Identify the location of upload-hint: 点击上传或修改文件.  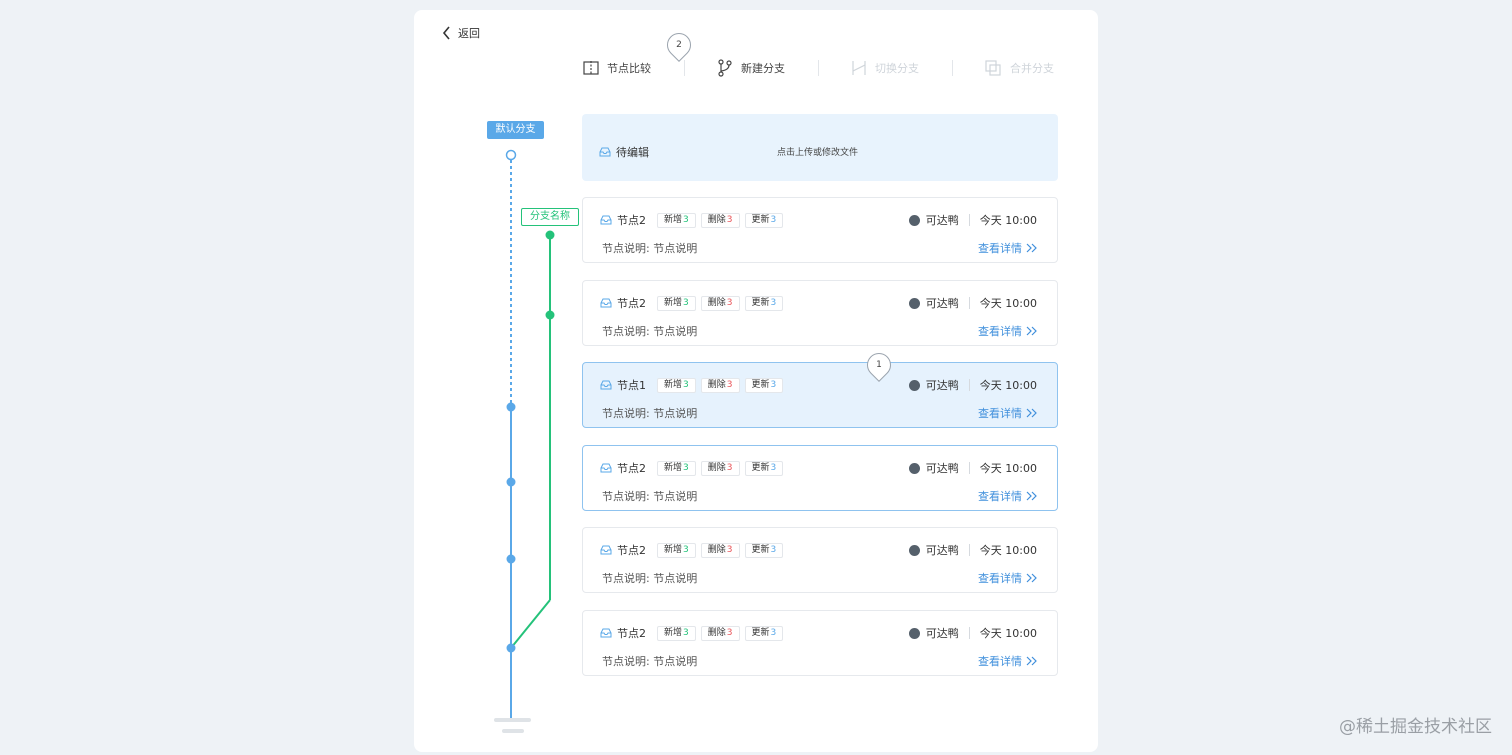
(817, 151).